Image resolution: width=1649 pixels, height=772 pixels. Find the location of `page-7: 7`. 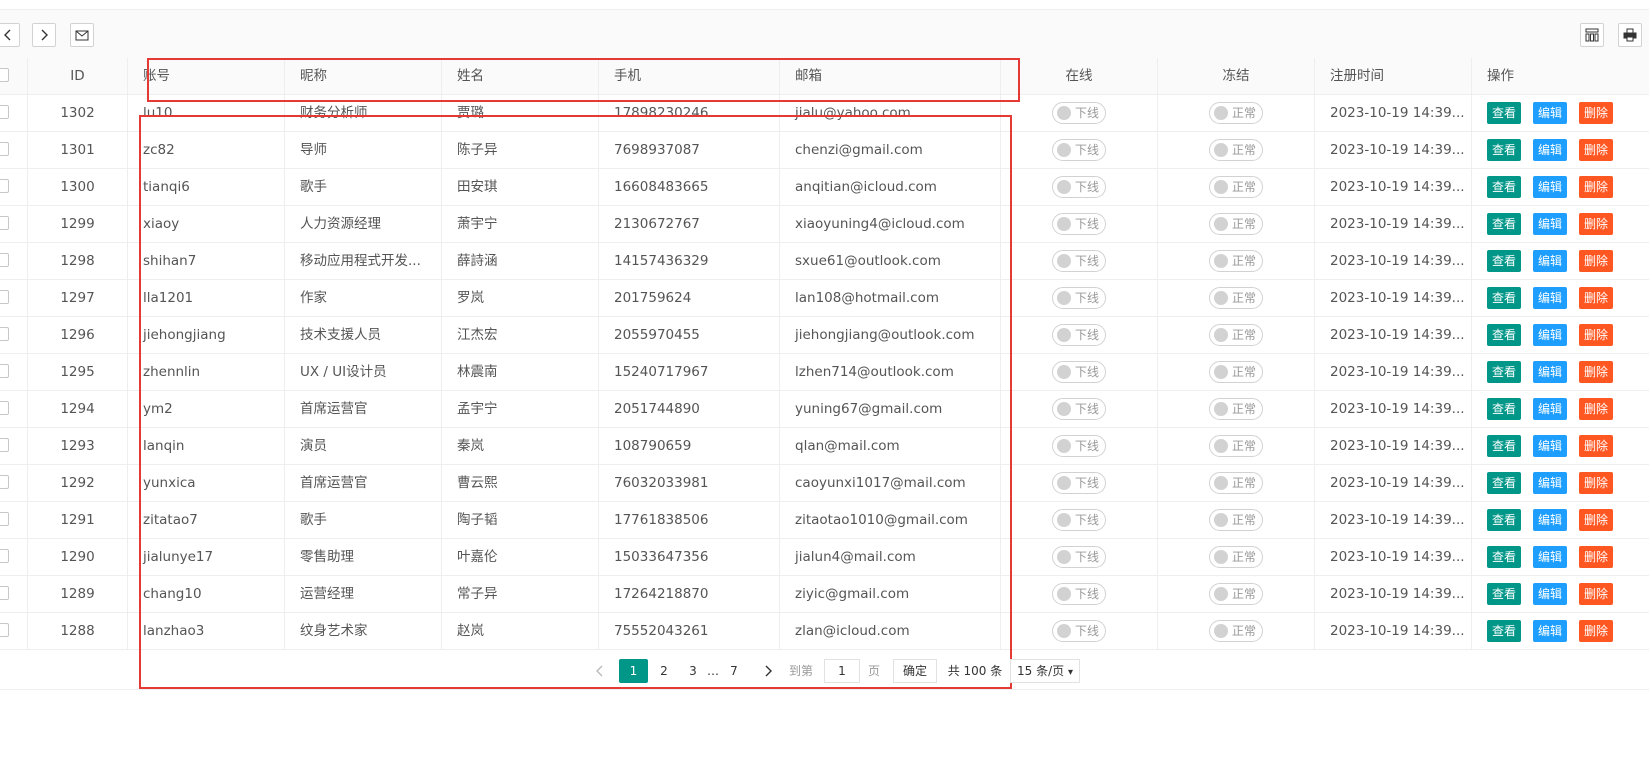

page-7: 7 is located at coordinates (734, 671).